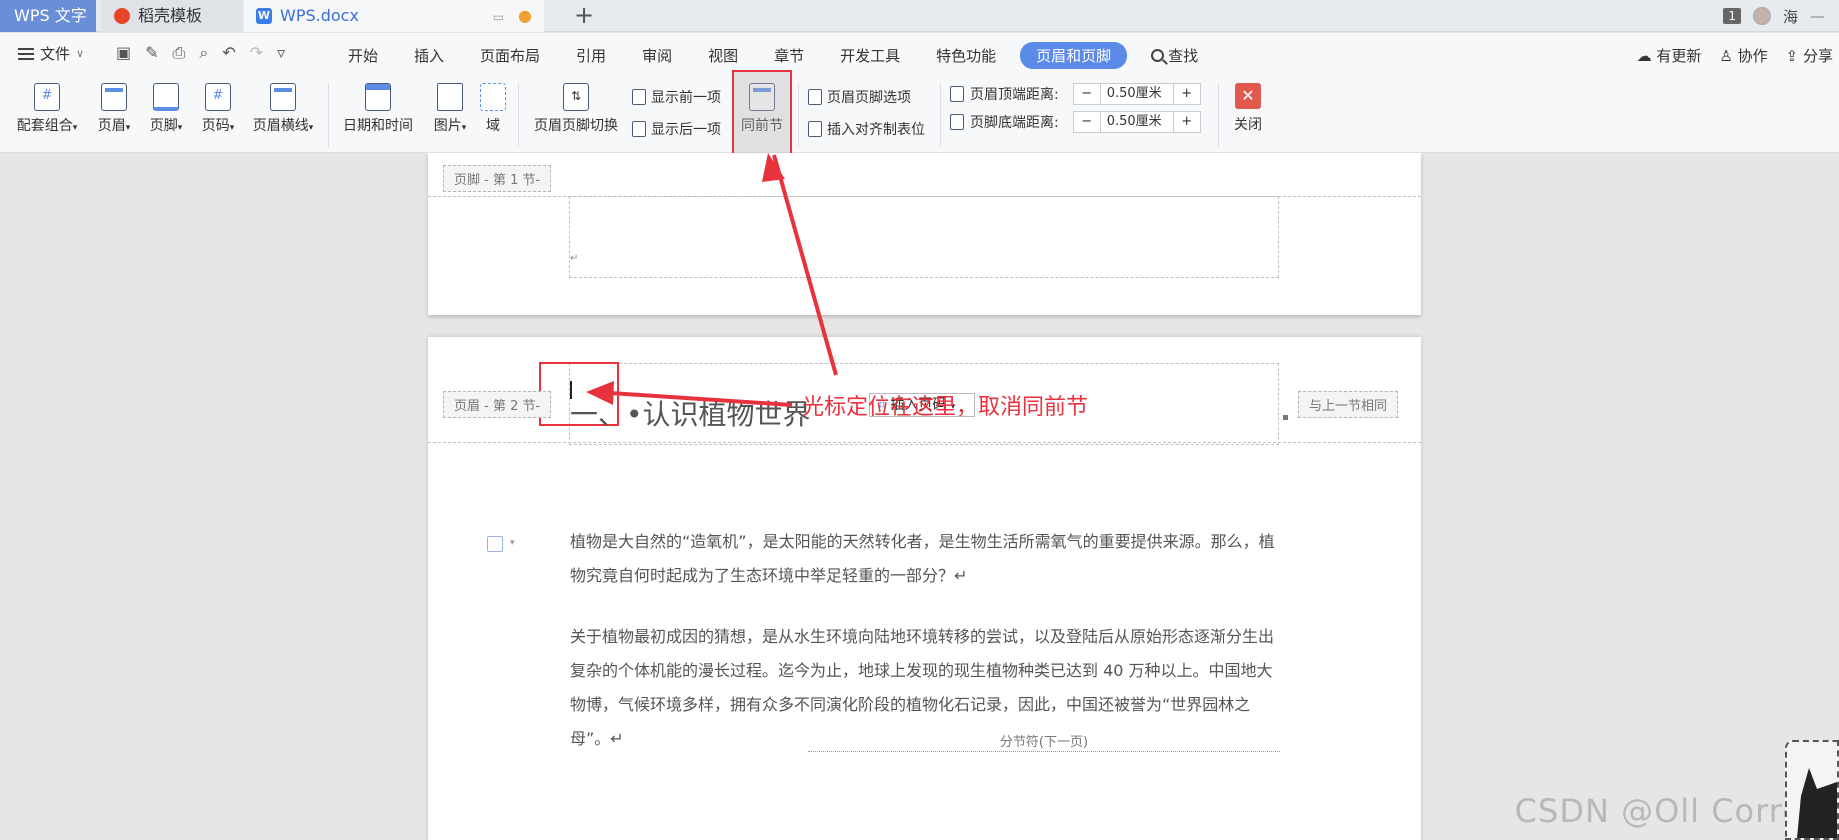  I want to click on combo-button: # 配套组合▾, so click(47, 109).